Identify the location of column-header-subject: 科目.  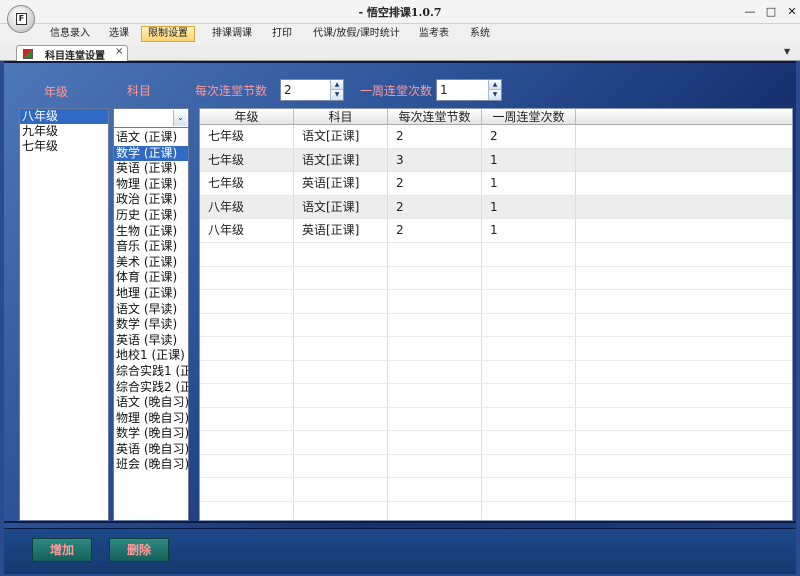
(341, 117).